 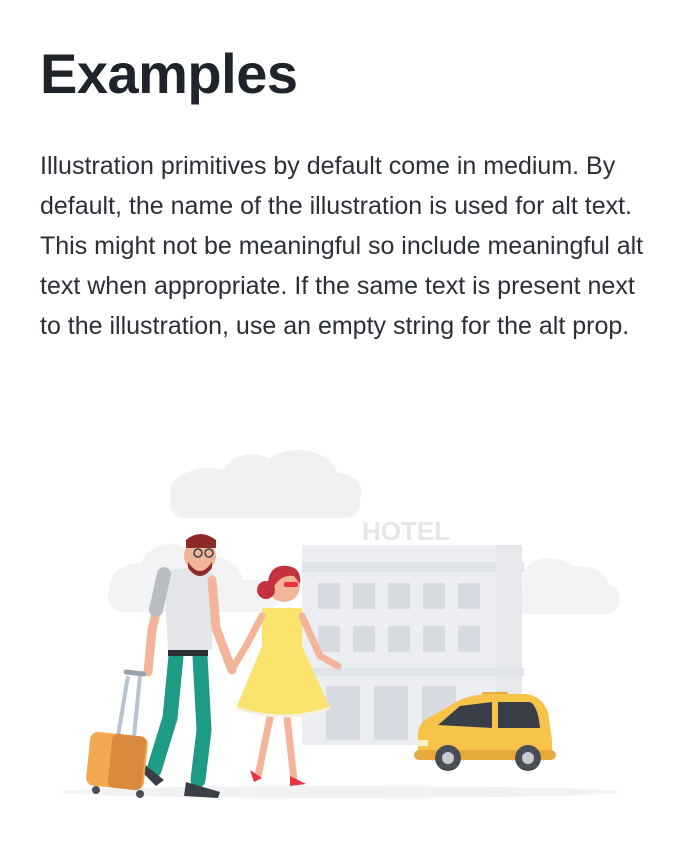 What do you see at coordinates (406, 531) in the screenshot?
I see `hotel-sign: HOTEL` at bounding box center [406, 531].